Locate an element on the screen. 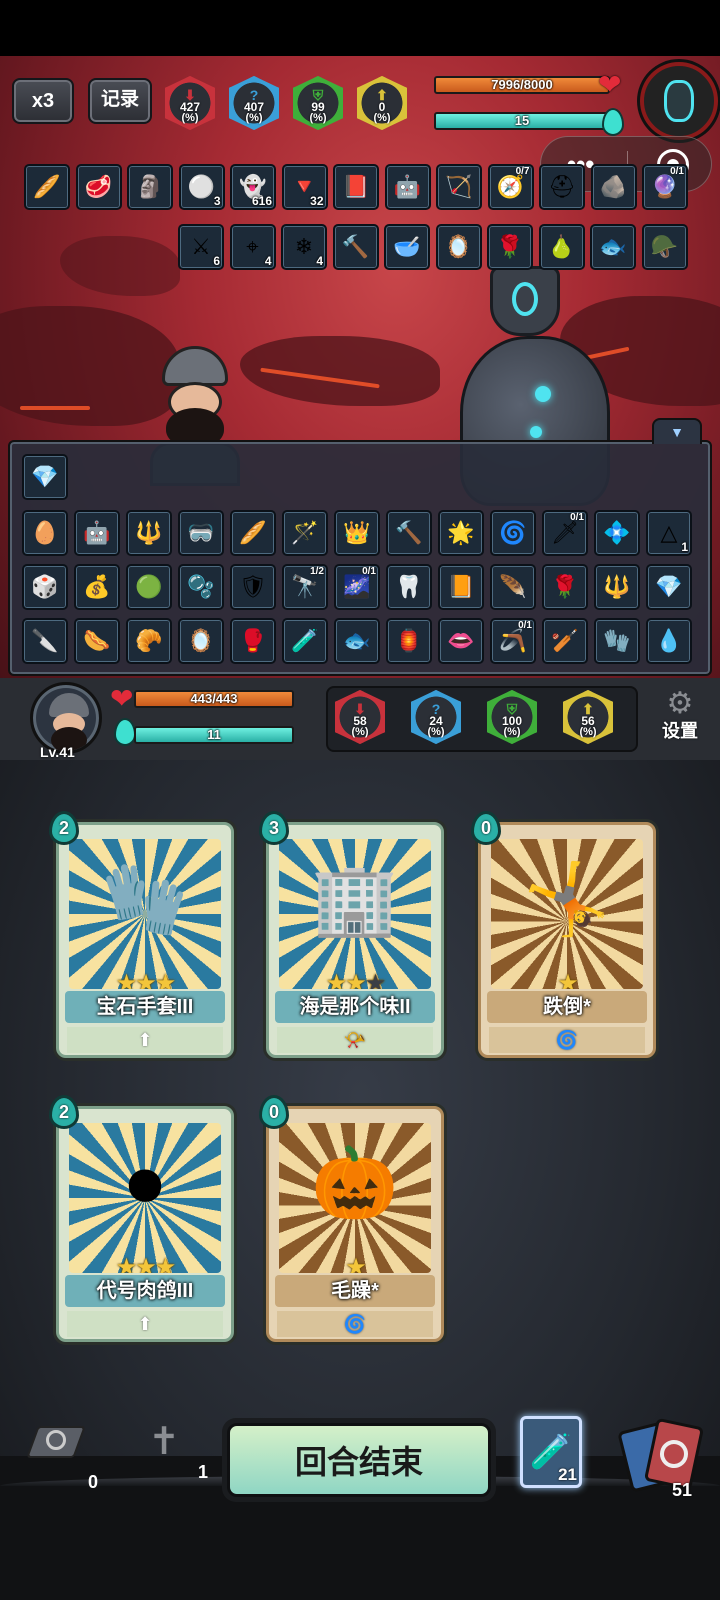  settings-button: ⚙ 设置 is located at coordinates (680, 719).